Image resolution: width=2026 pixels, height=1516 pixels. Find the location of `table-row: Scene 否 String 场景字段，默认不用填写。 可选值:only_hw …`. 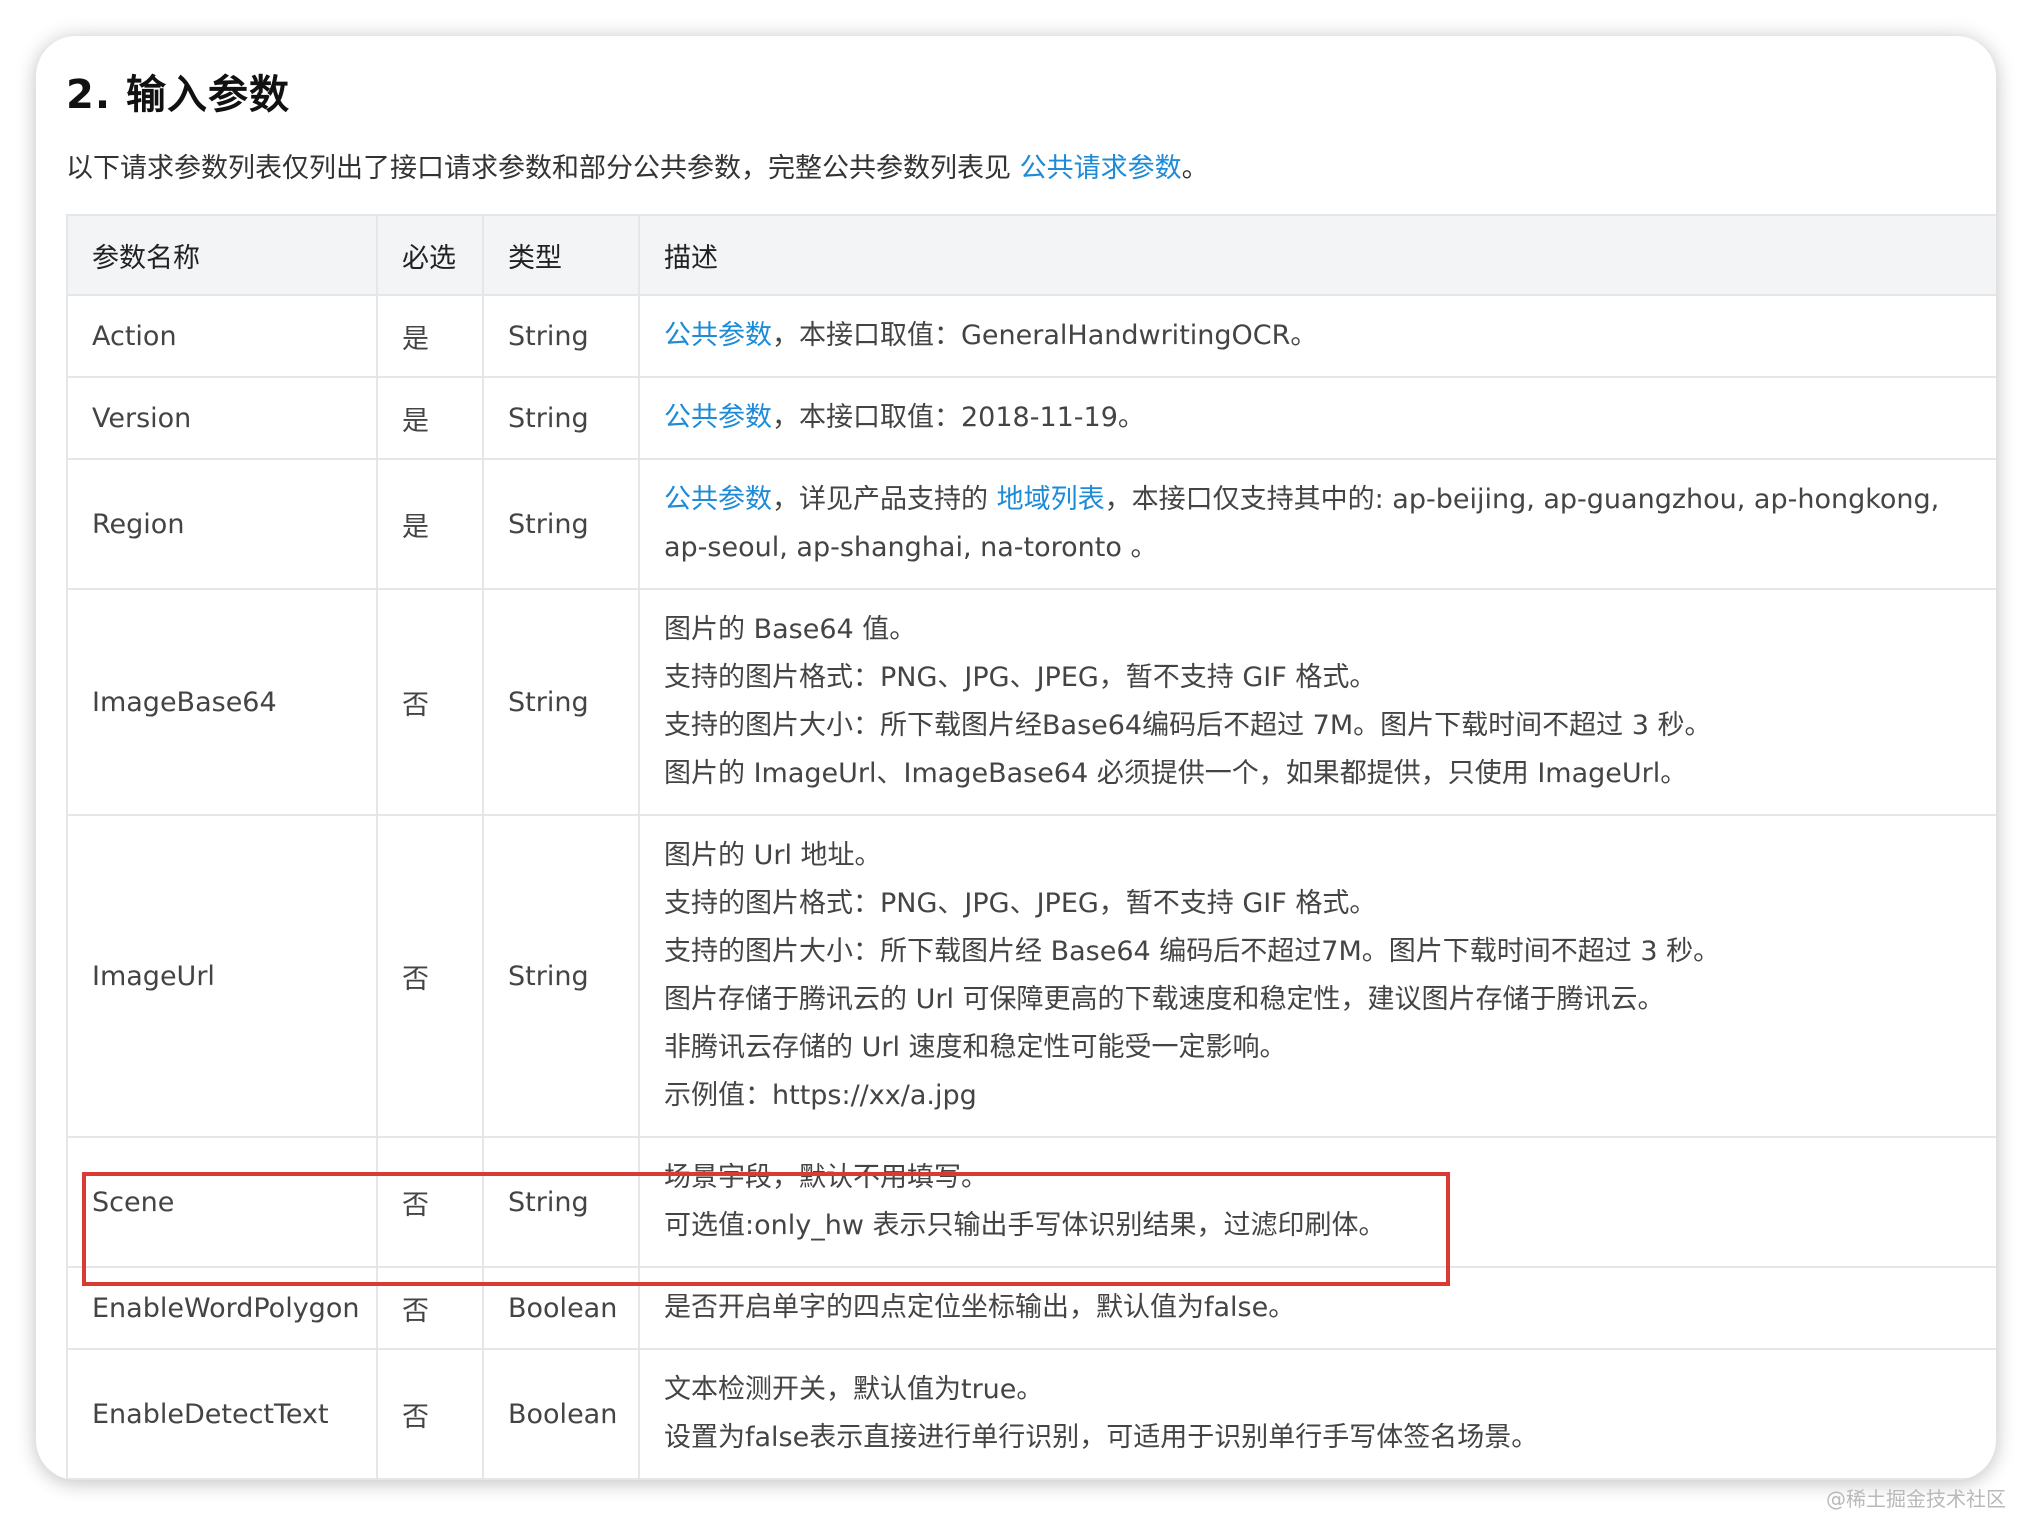

table-row: Scene 否 String 场景字段，默认不用填写。 可选值:only_hw … is located at coordinates (1031, 1202).